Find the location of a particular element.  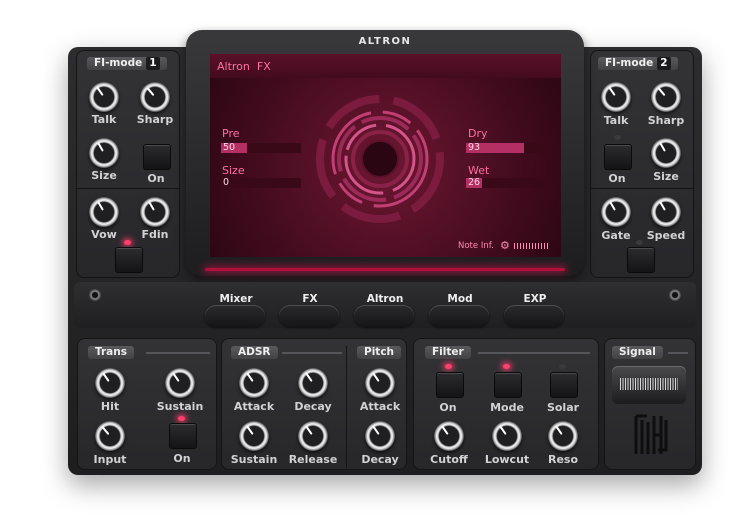

tab-mixer is located at coordinates (235, 316).